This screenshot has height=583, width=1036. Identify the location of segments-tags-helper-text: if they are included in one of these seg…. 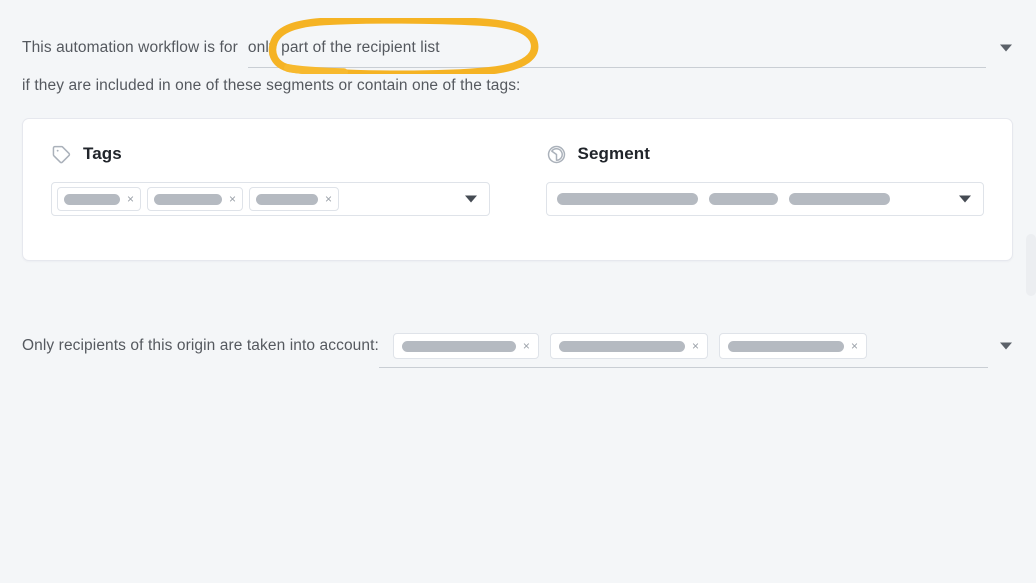
(271, 85).